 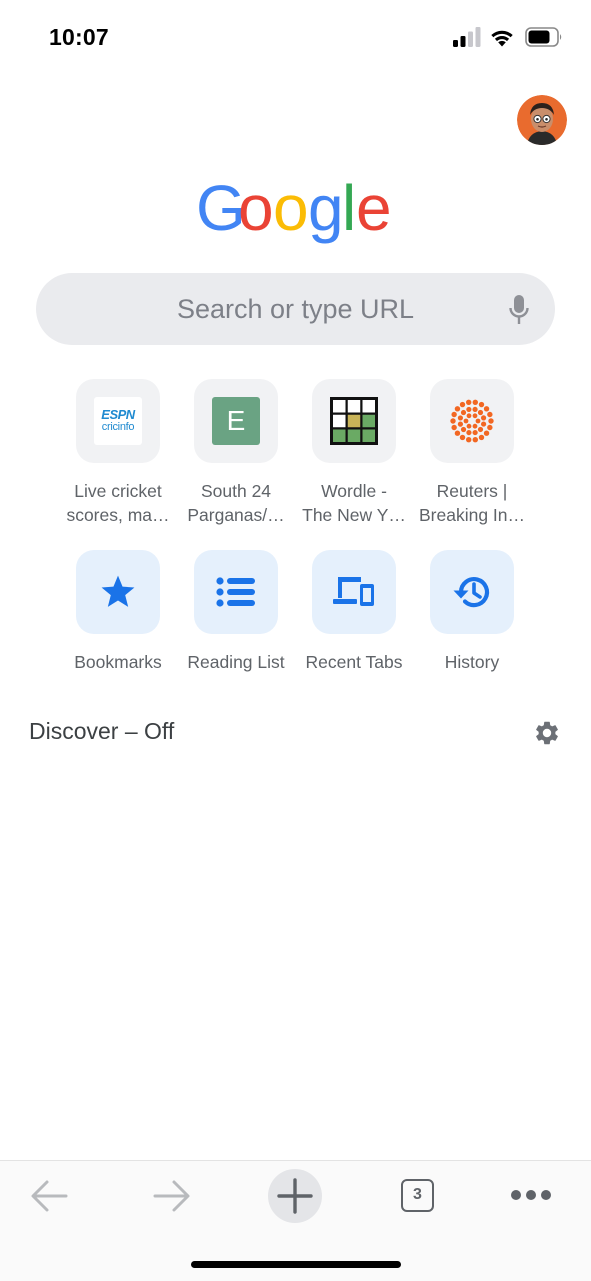 What do you see at coordinates (354, 662) in the screenshot?
I see `tile-label: Recent Tabs` at bounding box center [354, 662].